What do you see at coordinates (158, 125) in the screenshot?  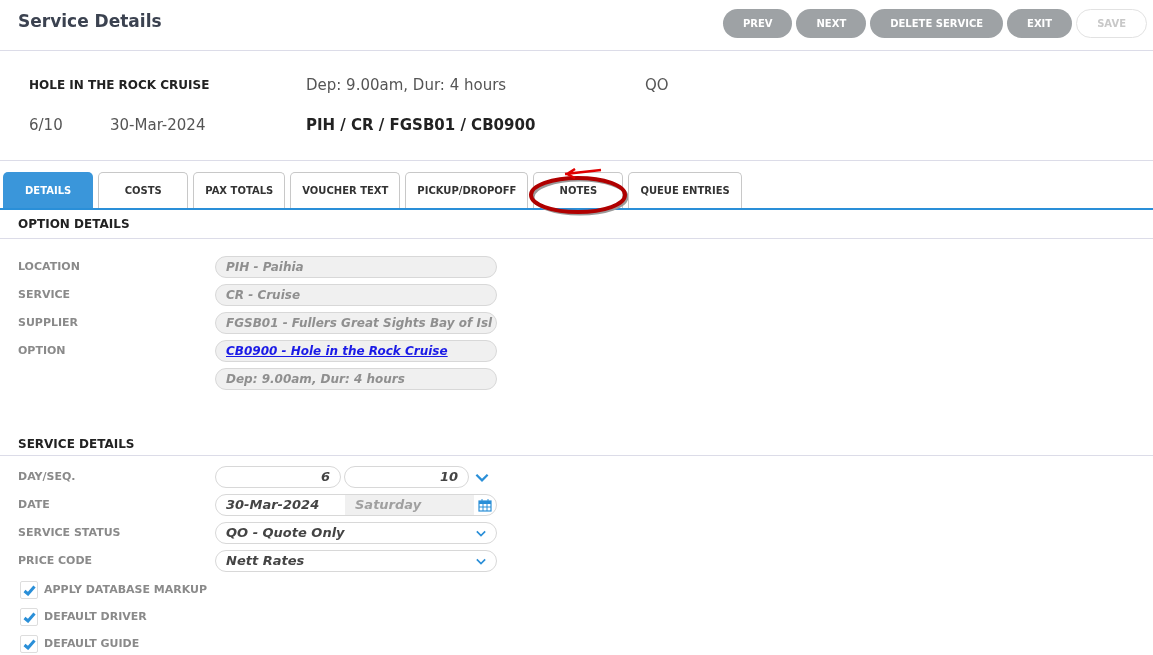 I see `service-date: 30-Mar-2024` at bounding box center [158, 125].